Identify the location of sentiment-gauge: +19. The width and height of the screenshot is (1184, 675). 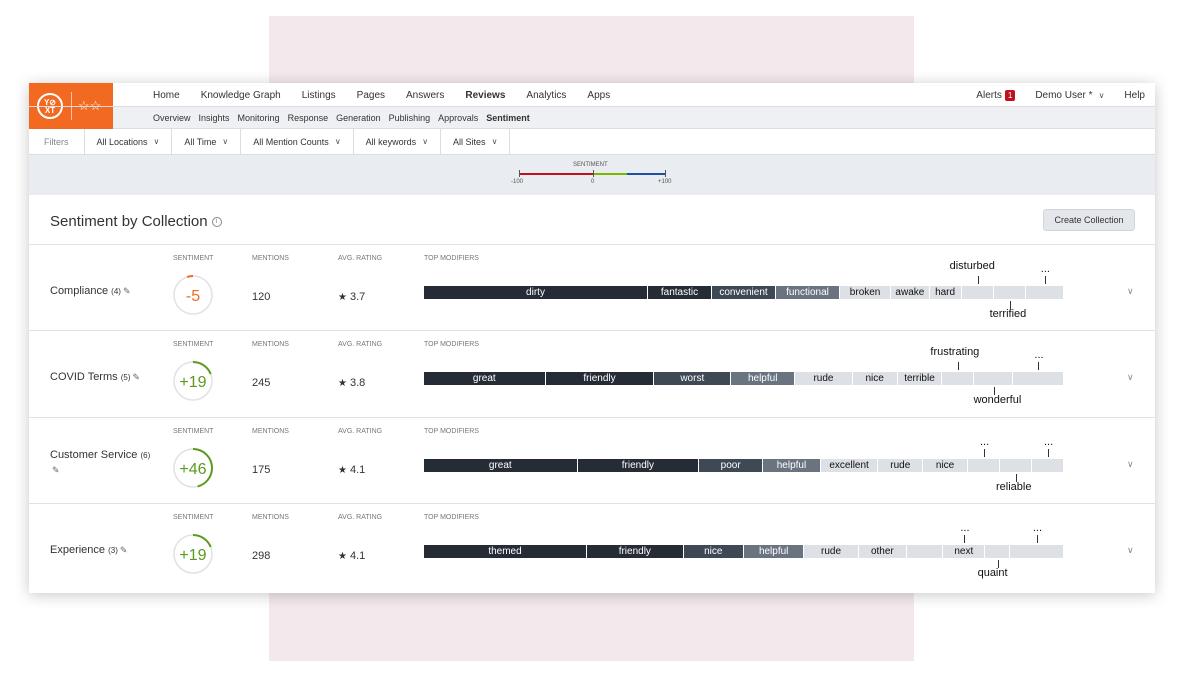
(193, 554).